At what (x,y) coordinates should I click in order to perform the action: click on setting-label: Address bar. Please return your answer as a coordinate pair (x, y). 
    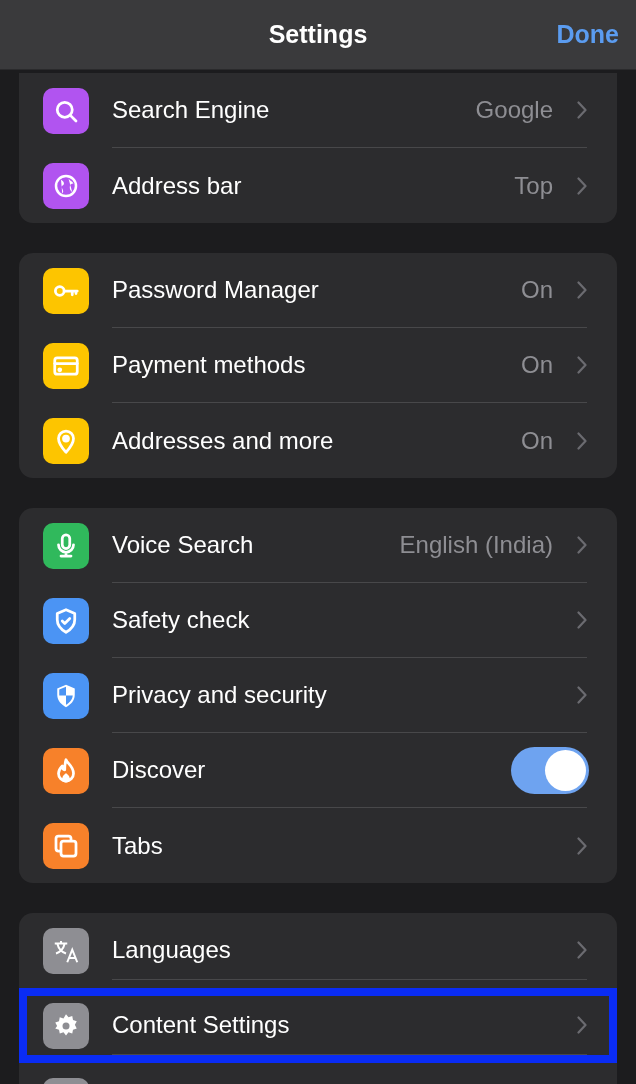
    Looking at the image, I should click on (177, 185).